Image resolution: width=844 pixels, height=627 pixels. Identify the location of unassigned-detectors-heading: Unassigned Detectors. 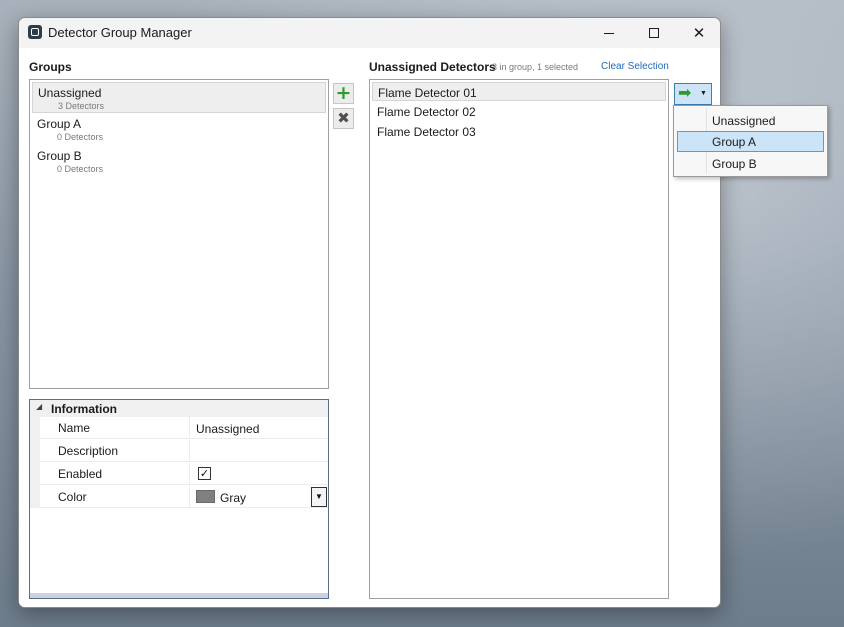
(432, 67).